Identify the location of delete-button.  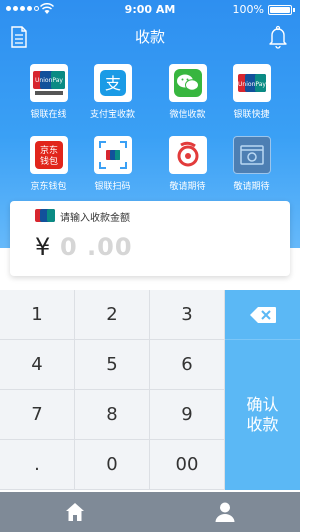
(262, 315).